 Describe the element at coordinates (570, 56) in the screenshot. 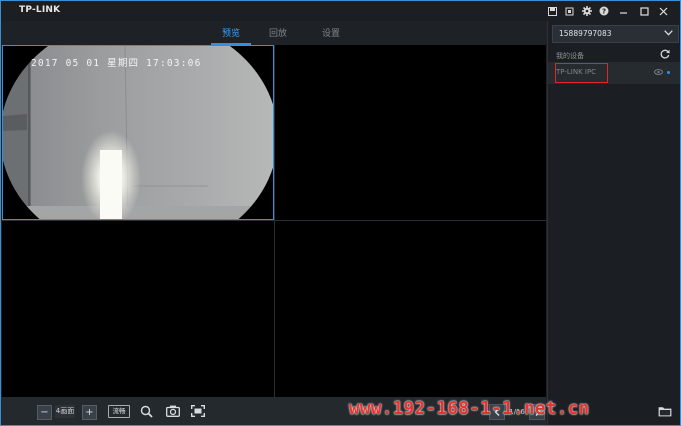

I see `my-devices-label: 我的设备` at that location.